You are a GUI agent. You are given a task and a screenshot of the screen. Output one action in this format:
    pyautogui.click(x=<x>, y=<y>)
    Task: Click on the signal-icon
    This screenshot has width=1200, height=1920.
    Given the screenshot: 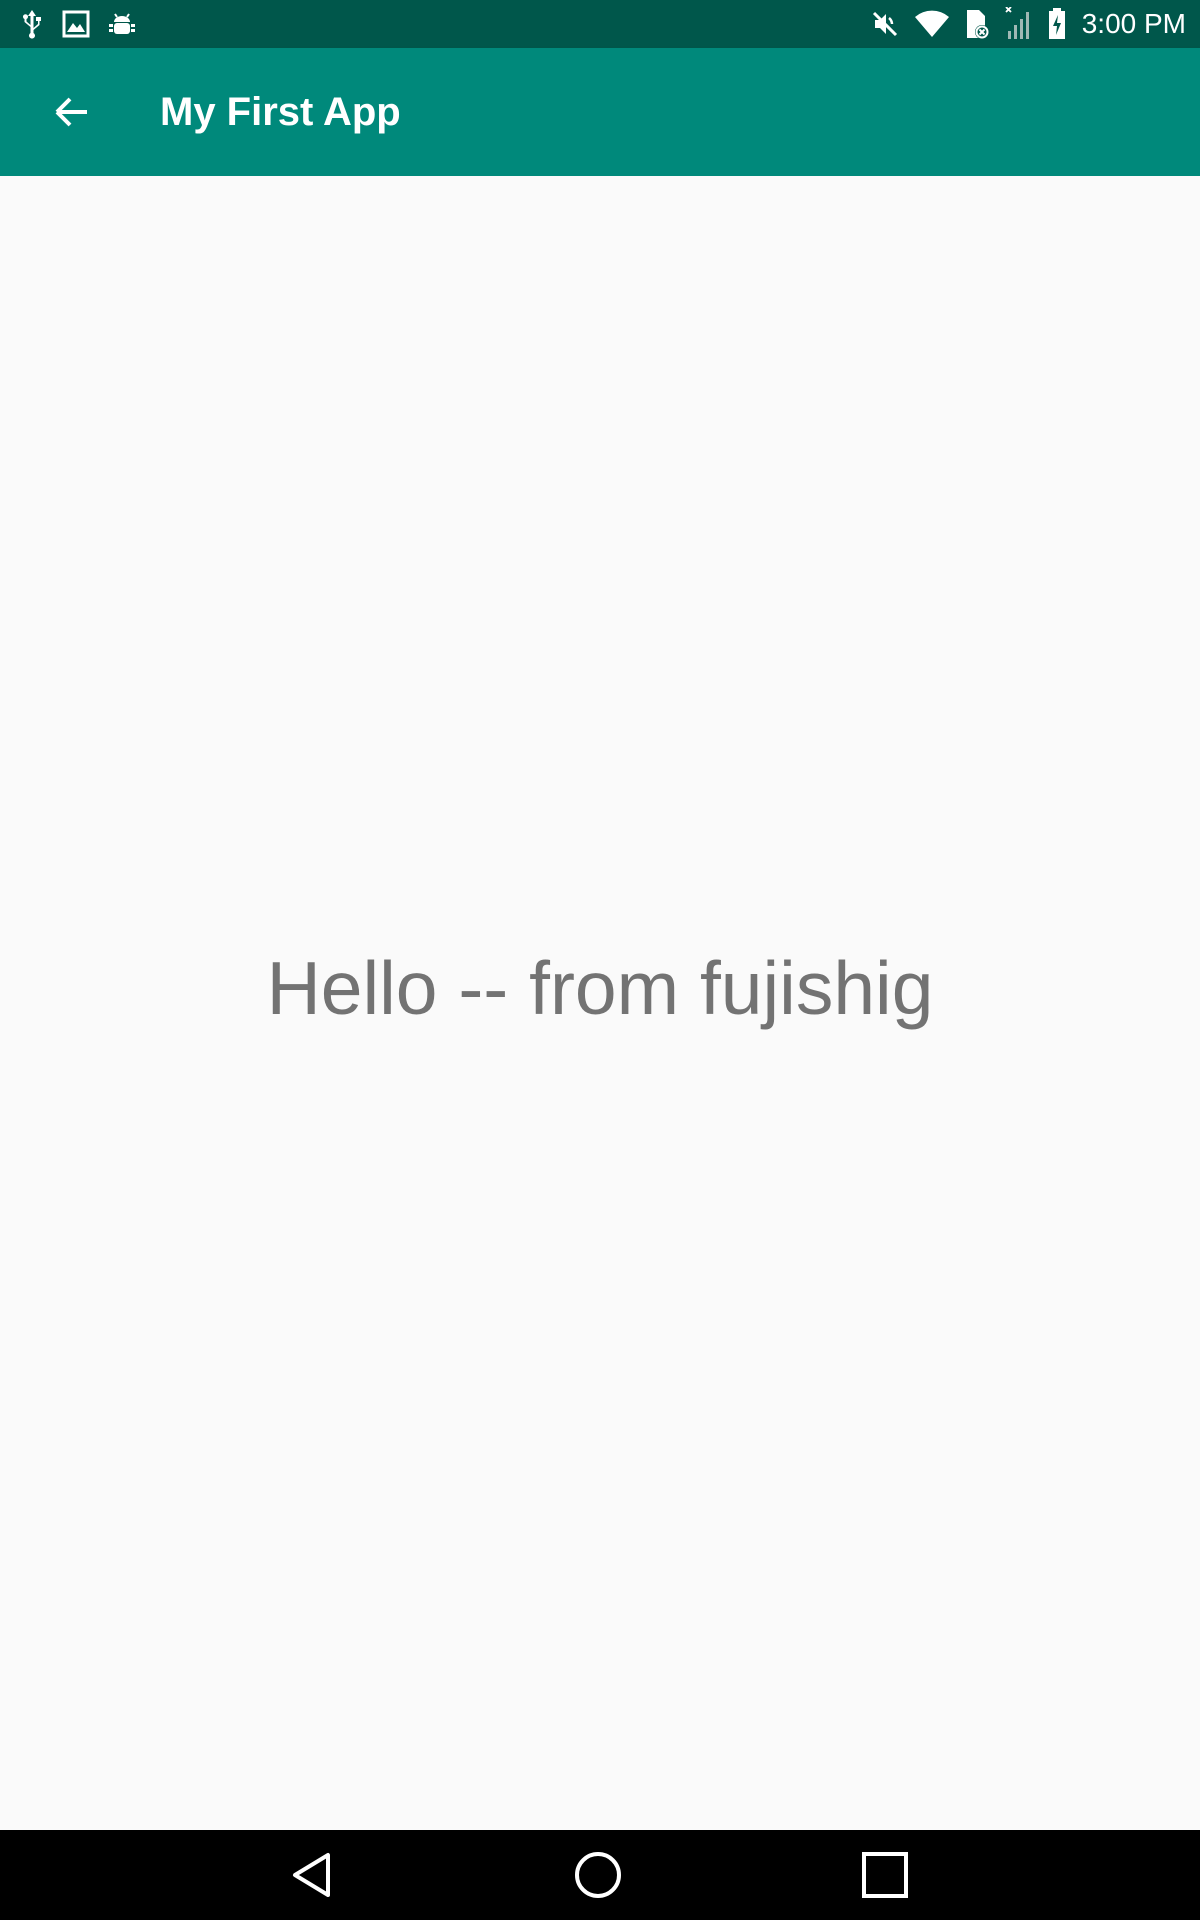 What is the action you would take?
    pyautogui.click(x=1019, y=24)
    